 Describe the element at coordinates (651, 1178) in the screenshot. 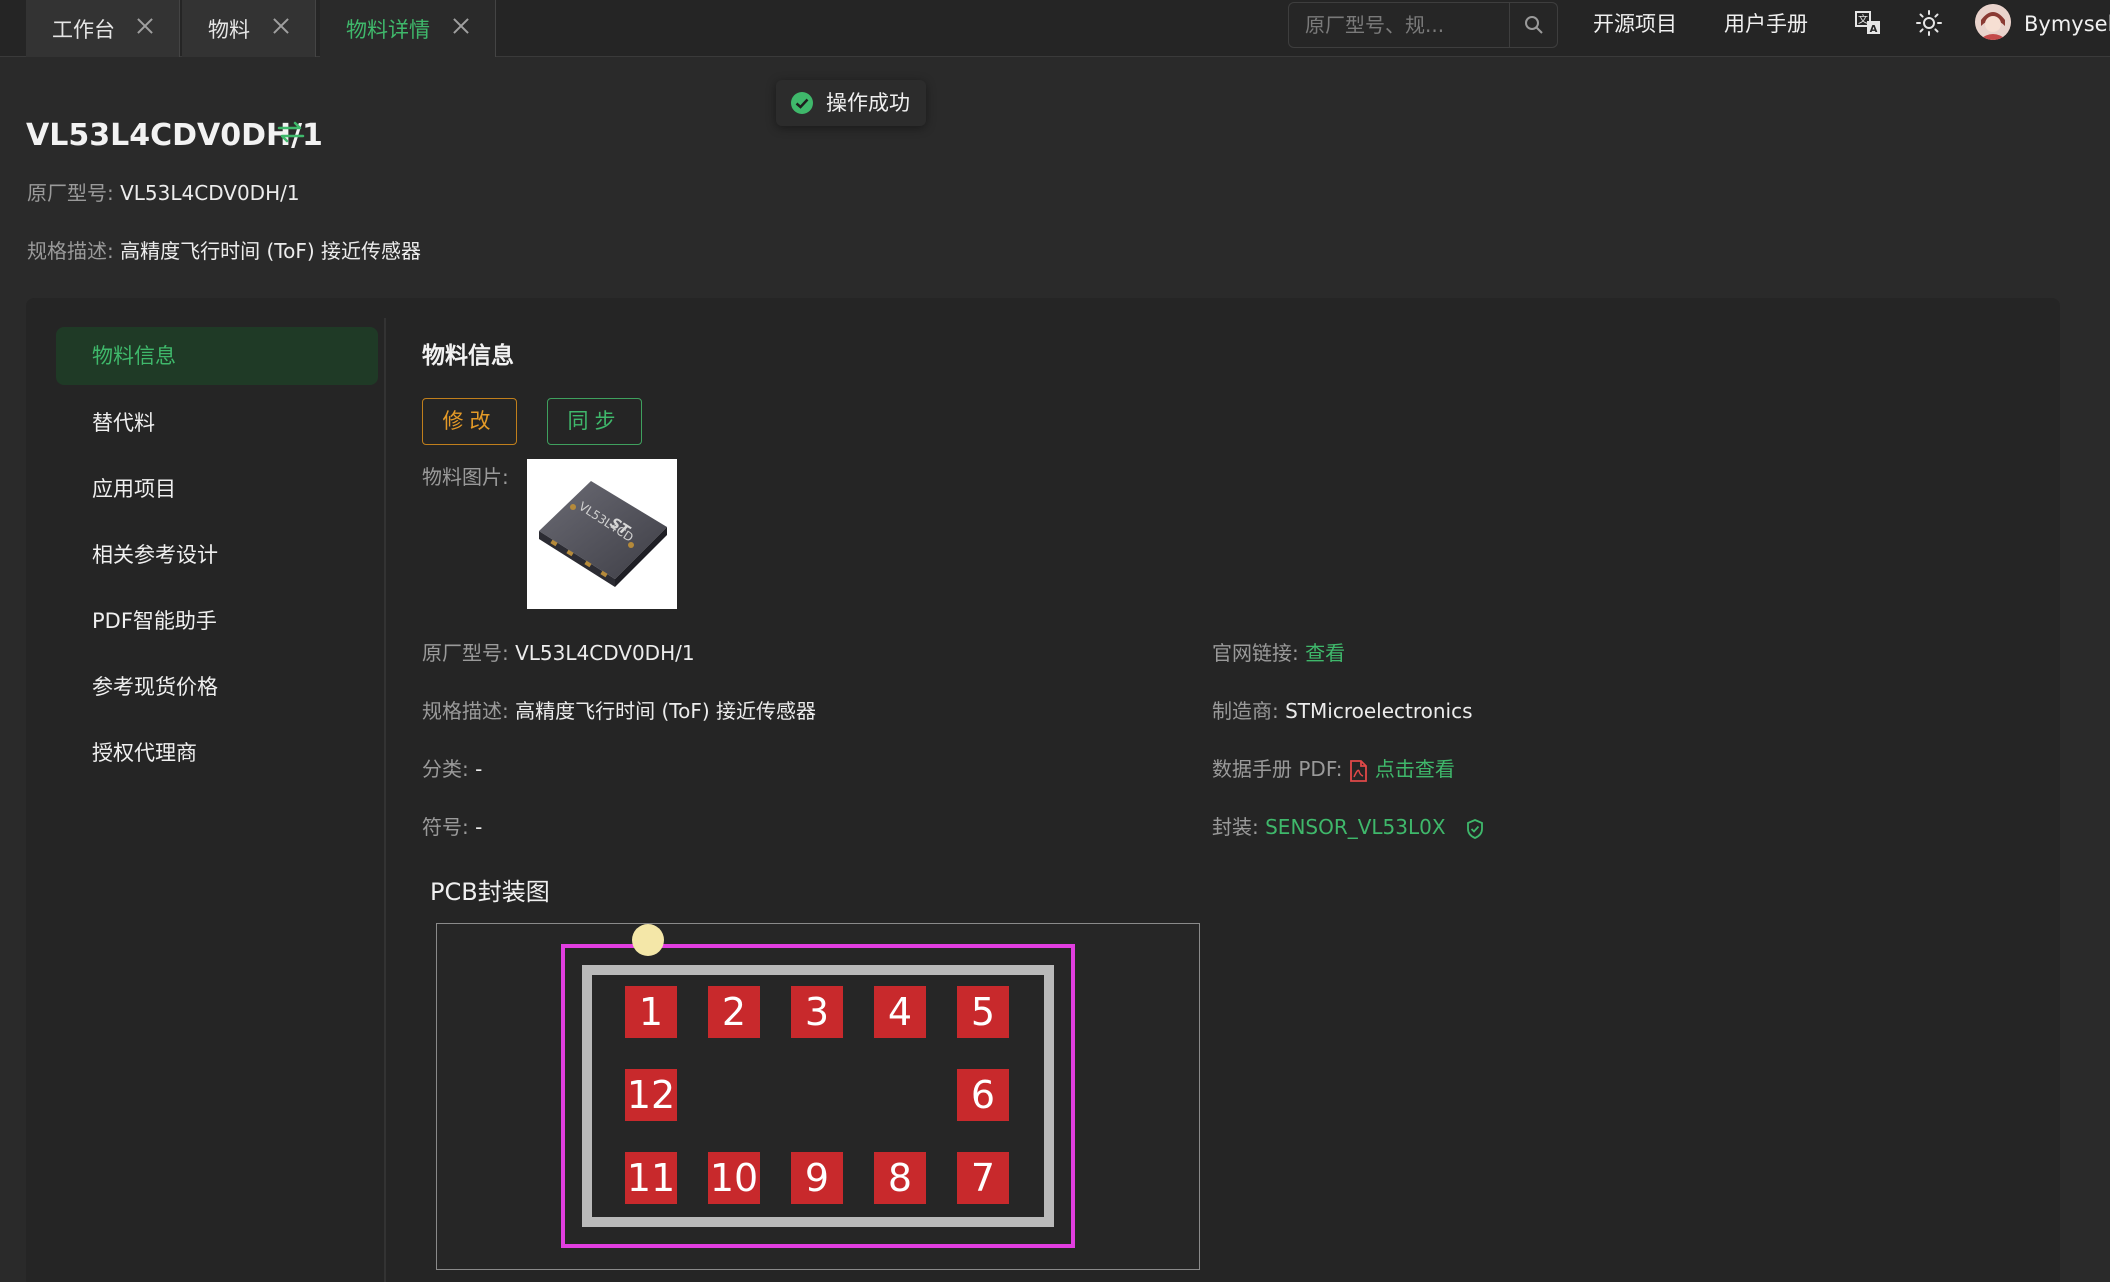

I see `pcb-pad: 11` at that location.